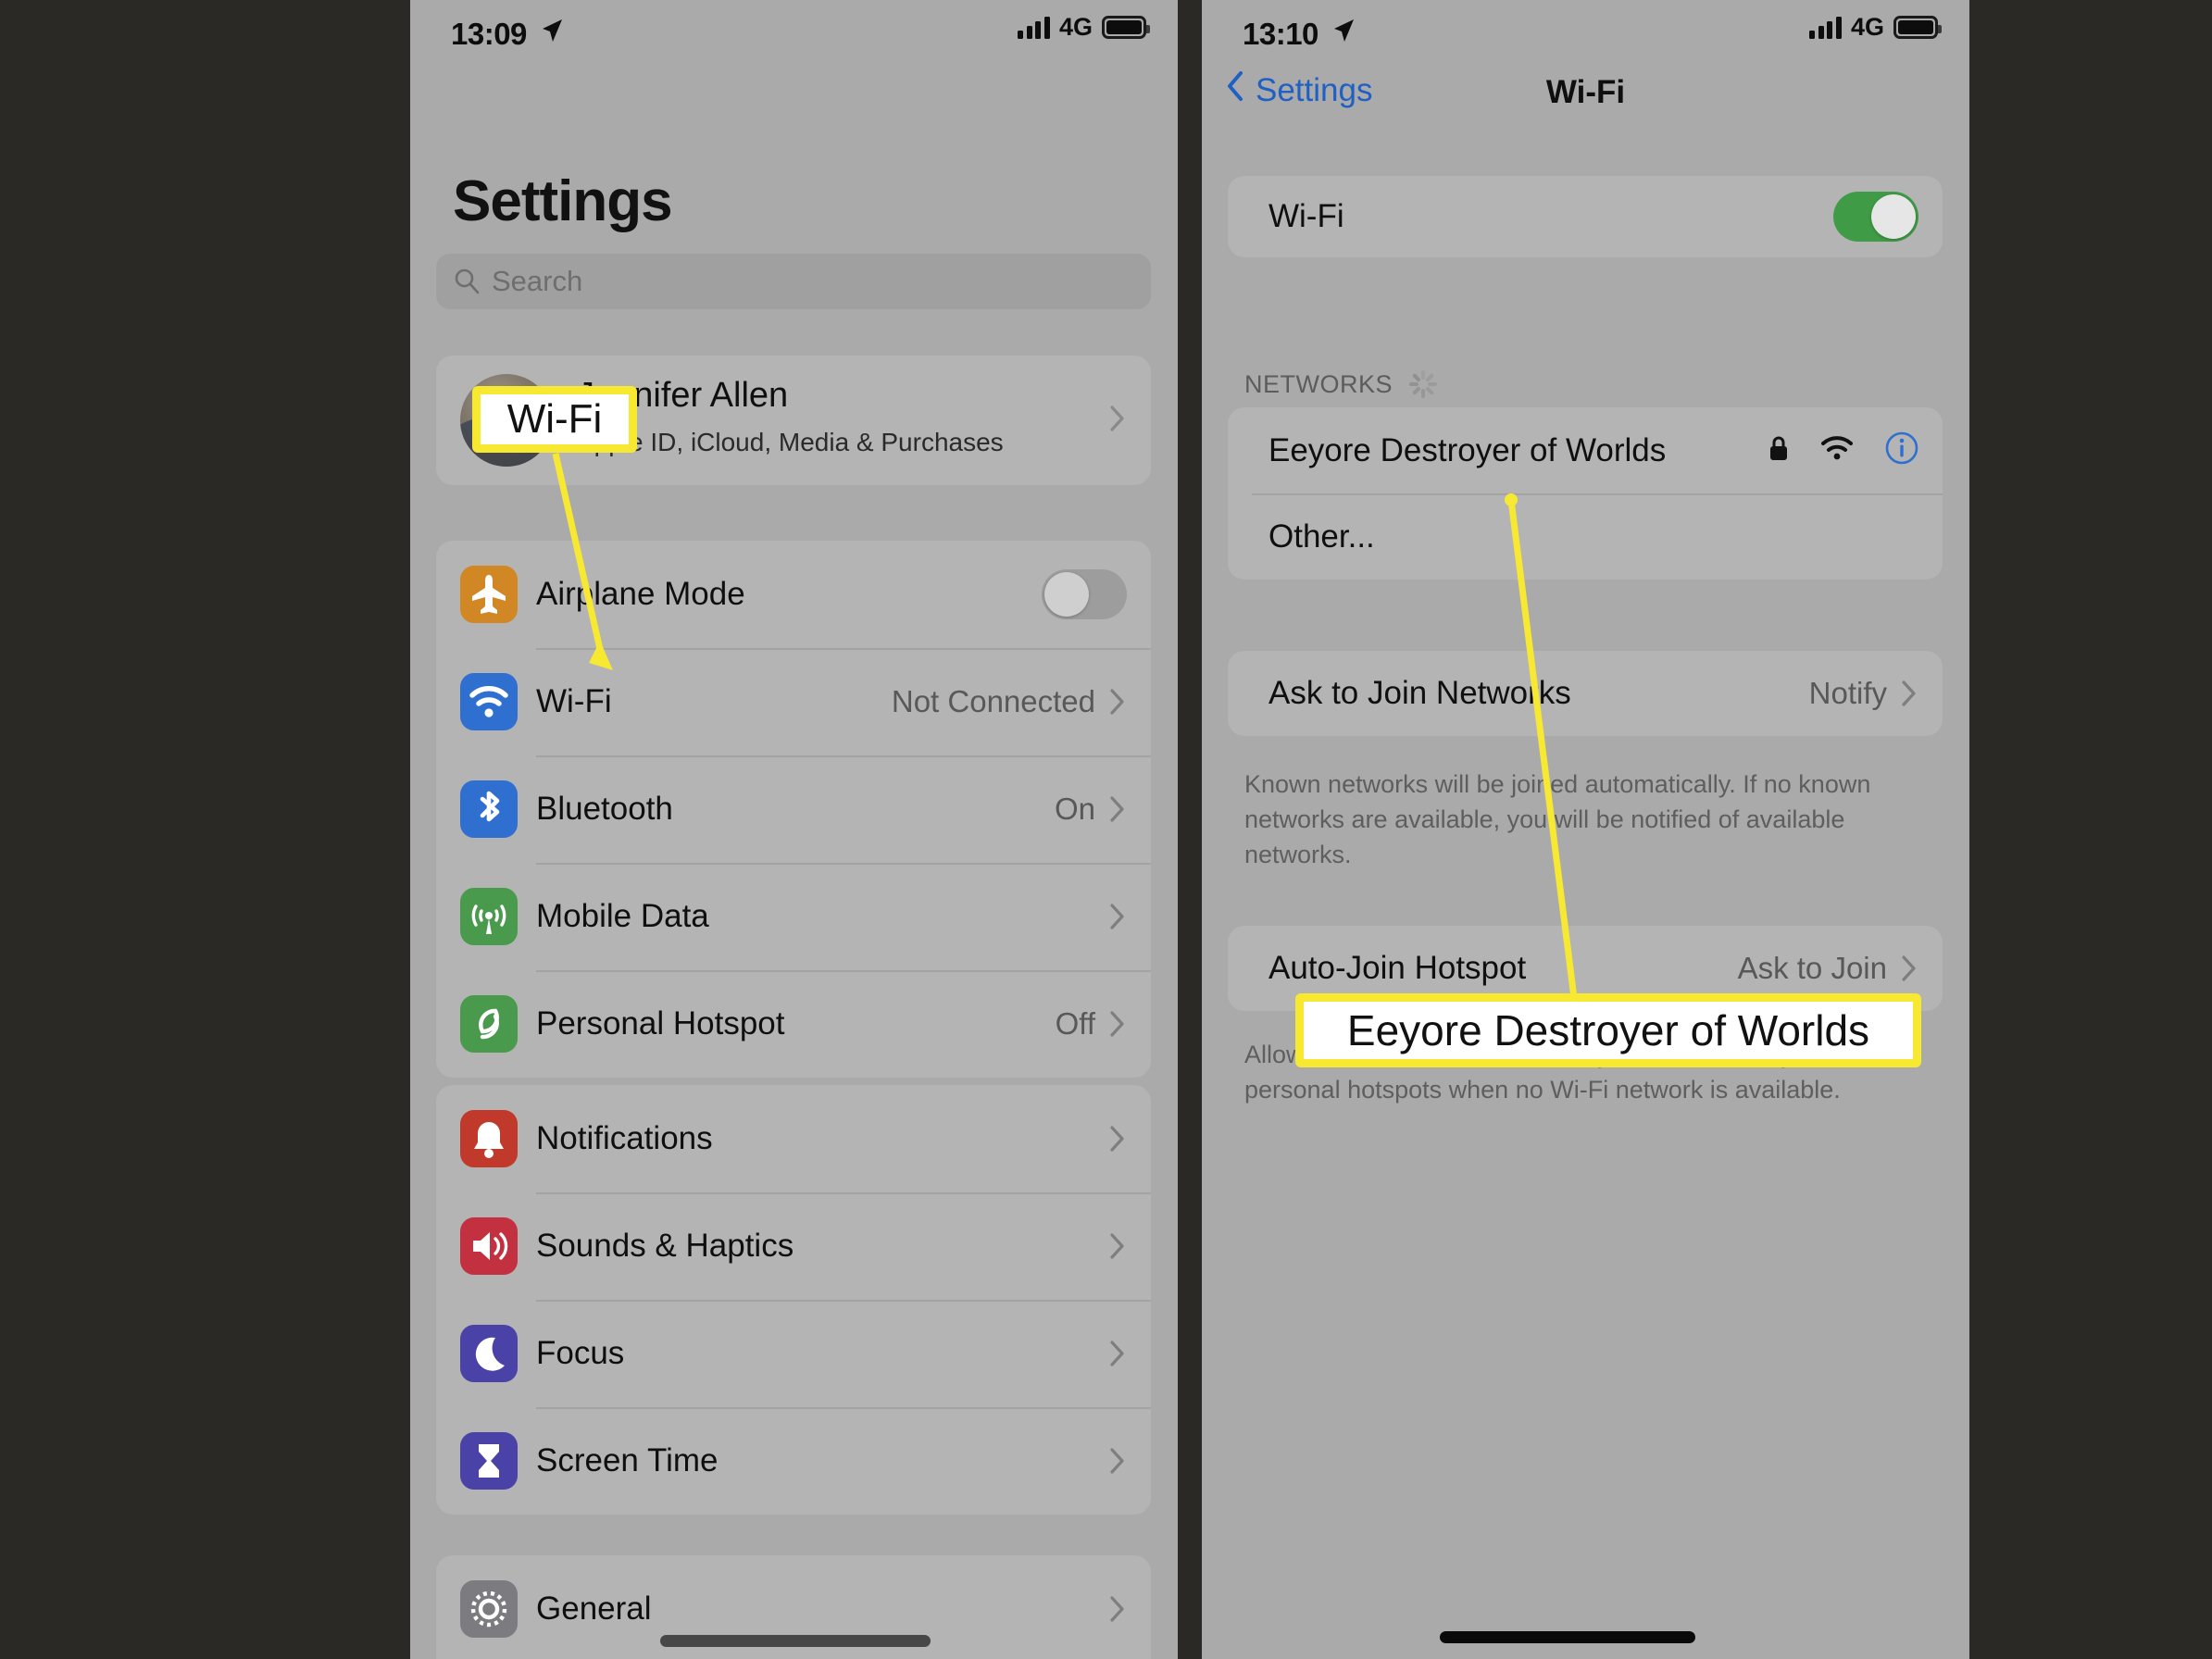 This screenshot has width=2212, height=1659. I want to click on cellular-icon, so click(489, 916).